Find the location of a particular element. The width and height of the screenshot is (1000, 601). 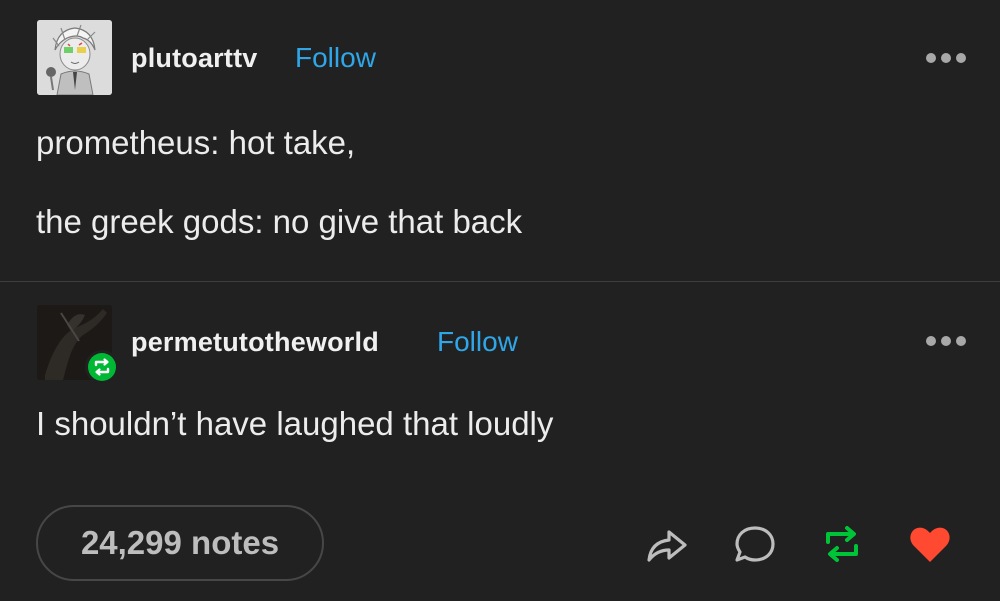

reblog-icon is located at coordinates (842, 544).